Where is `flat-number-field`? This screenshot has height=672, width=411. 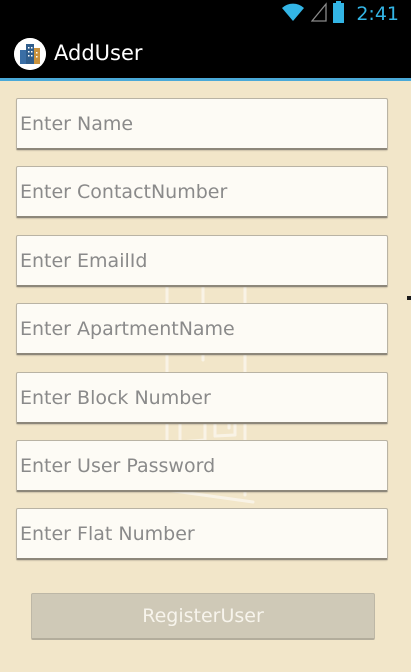 flat-number-field is located at coordinates (202, 534).